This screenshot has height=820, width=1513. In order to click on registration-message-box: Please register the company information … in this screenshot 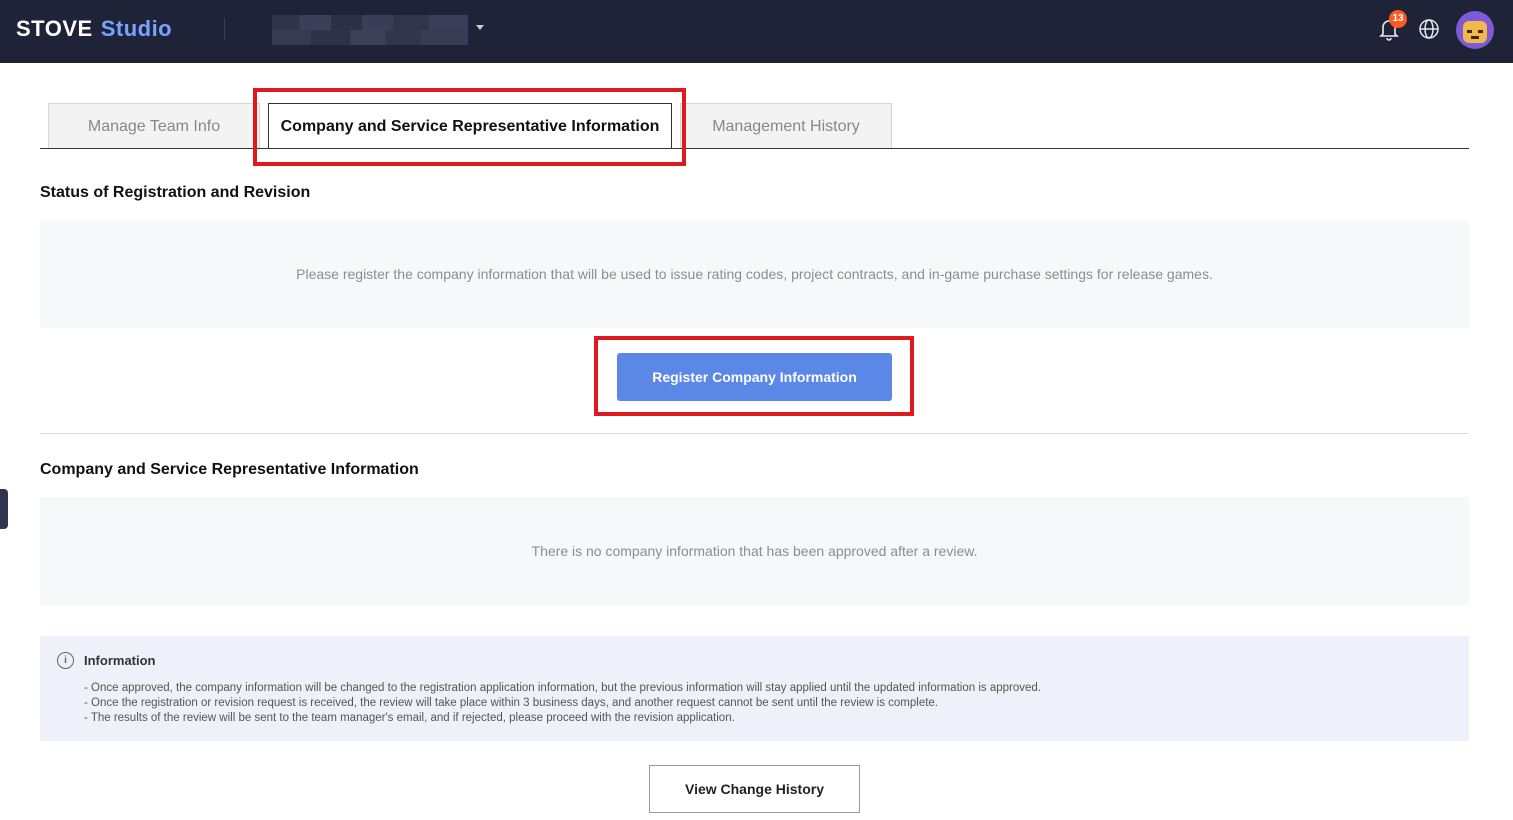, I will do `click(754, 274)`.